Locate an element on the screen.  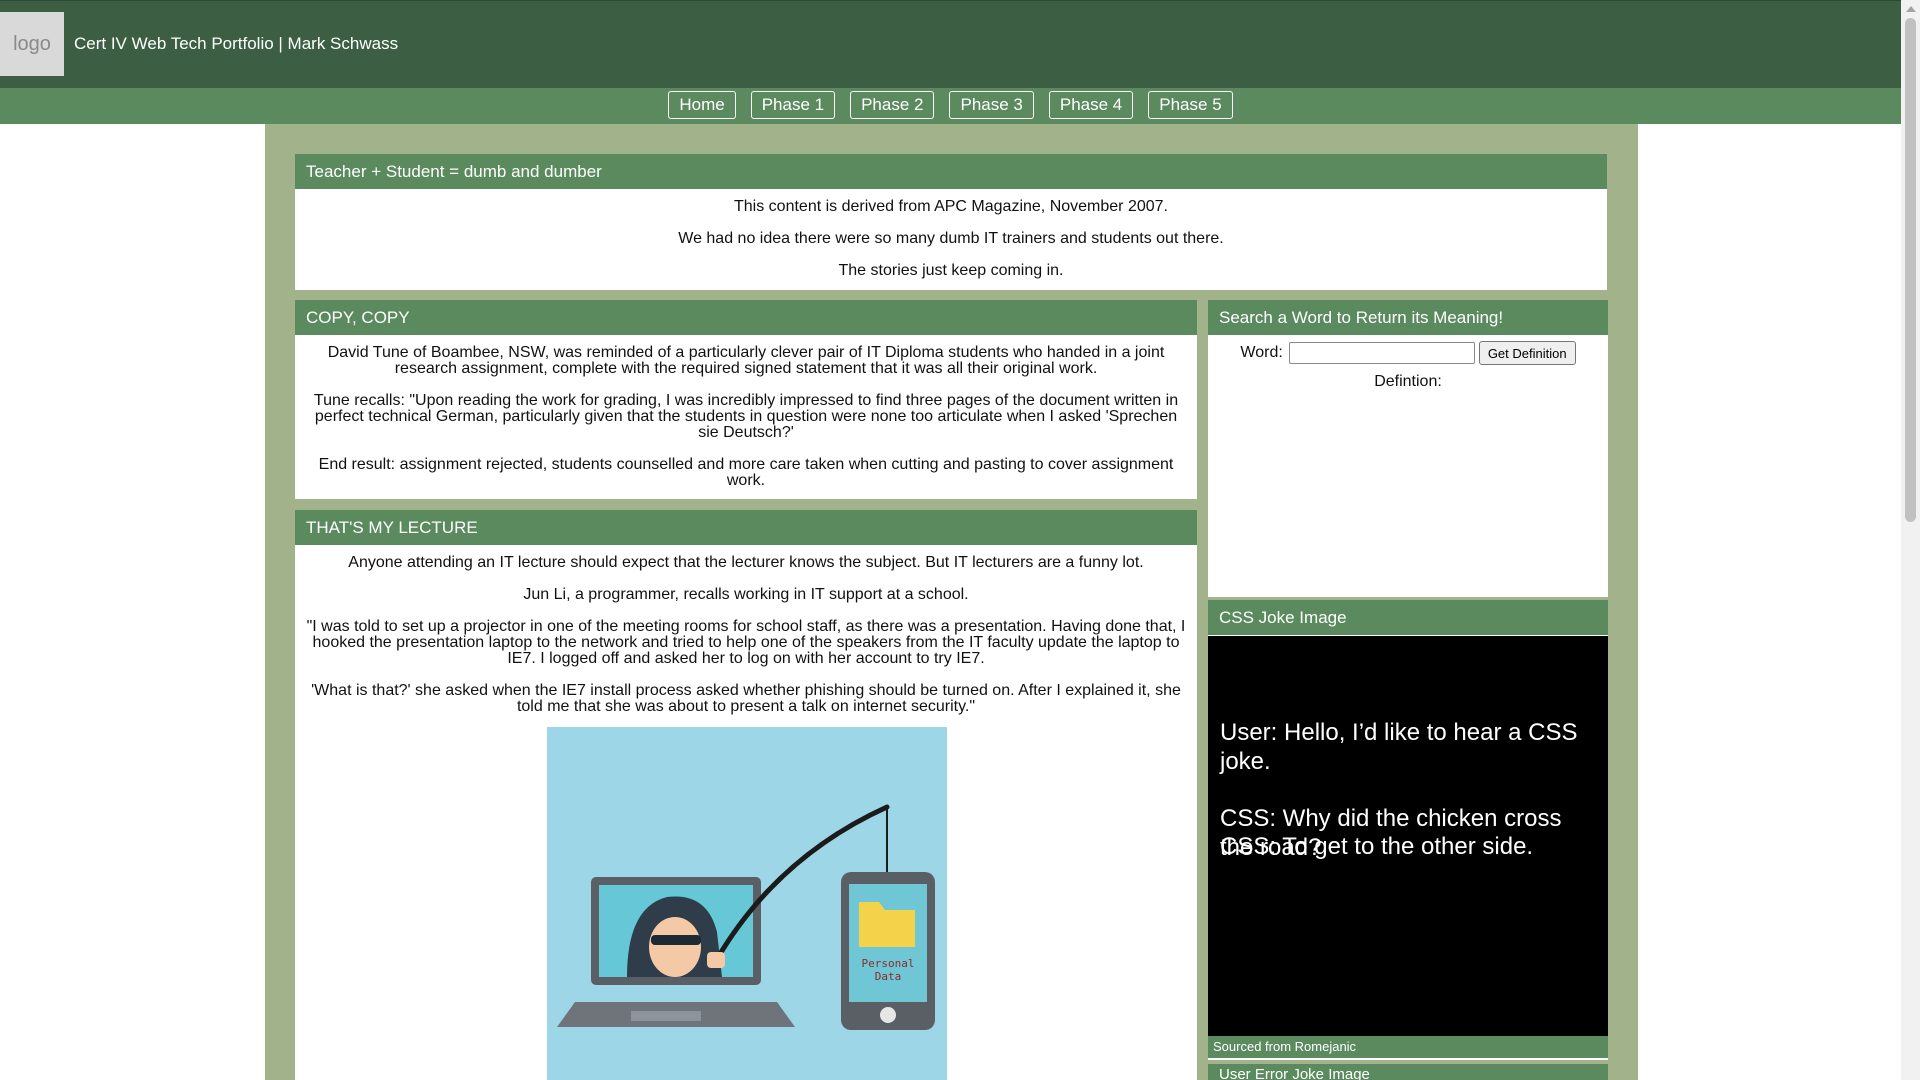
joke-css-answer: CSS: To get to the other side. is located at coordinates (1377, 846).